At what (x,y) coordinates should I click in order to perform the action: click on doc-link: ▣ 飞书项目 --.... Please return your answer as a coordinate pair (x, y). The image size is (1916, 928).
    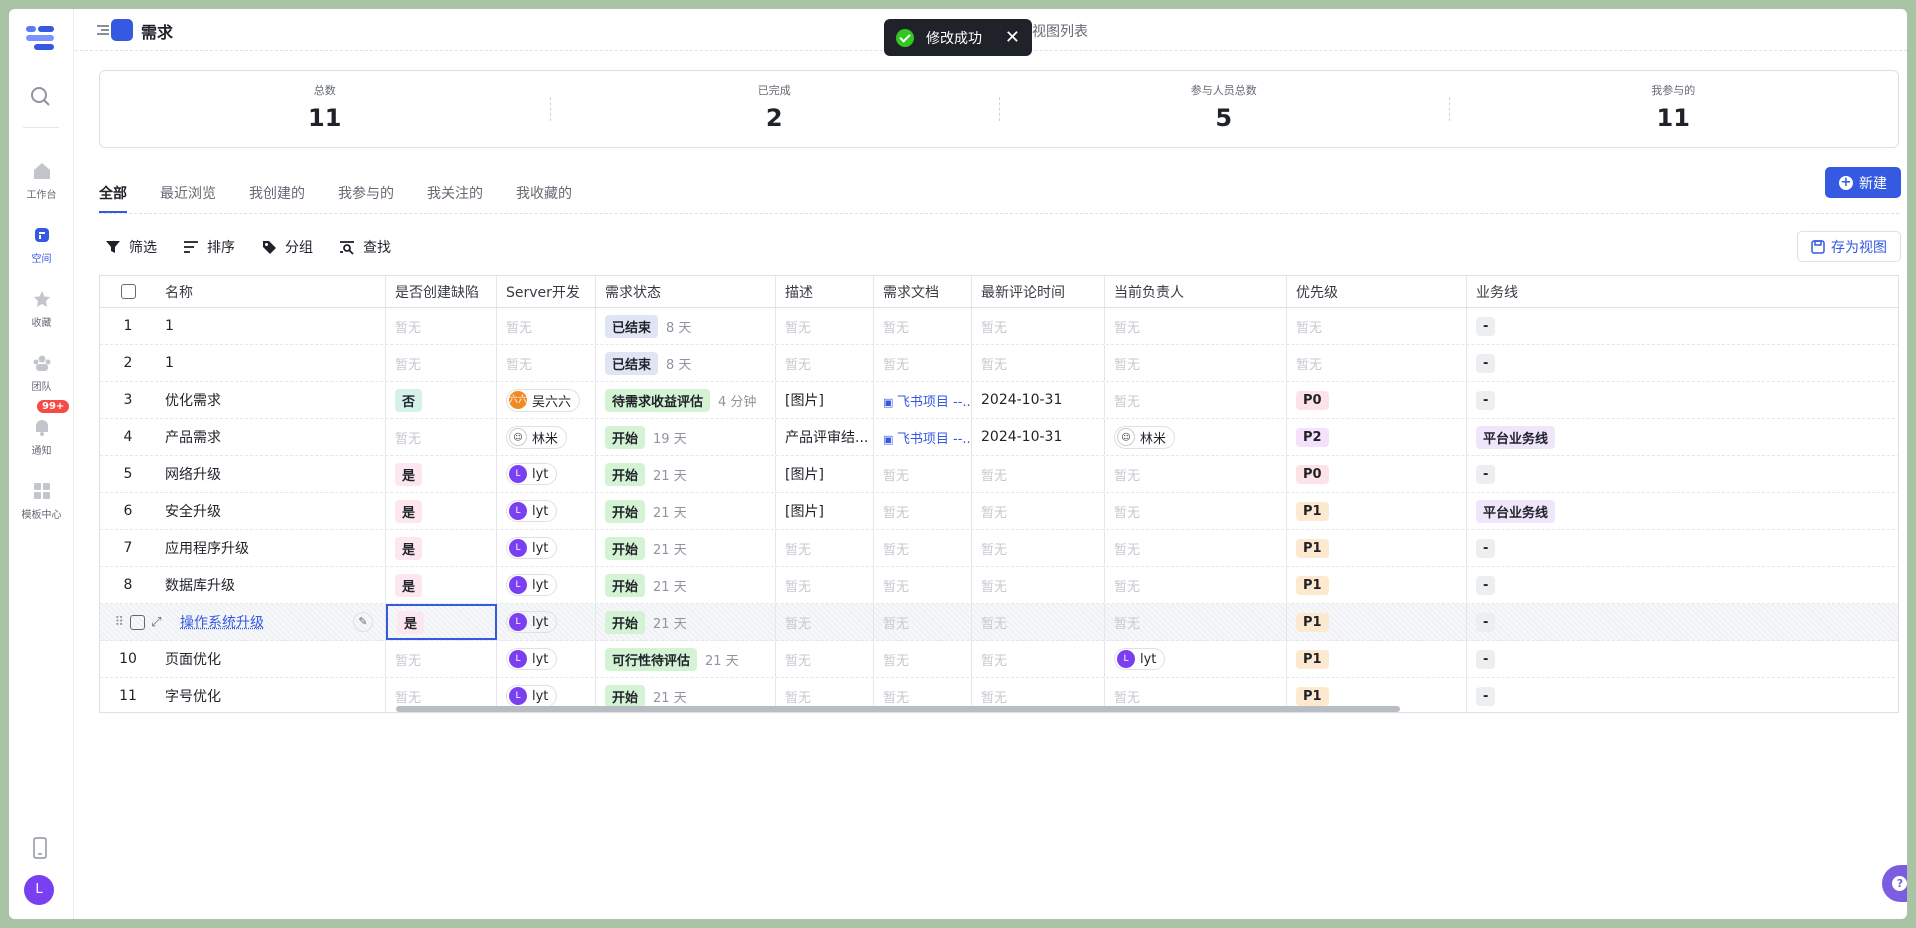
    Looking at the image, I should click on (927, 437).